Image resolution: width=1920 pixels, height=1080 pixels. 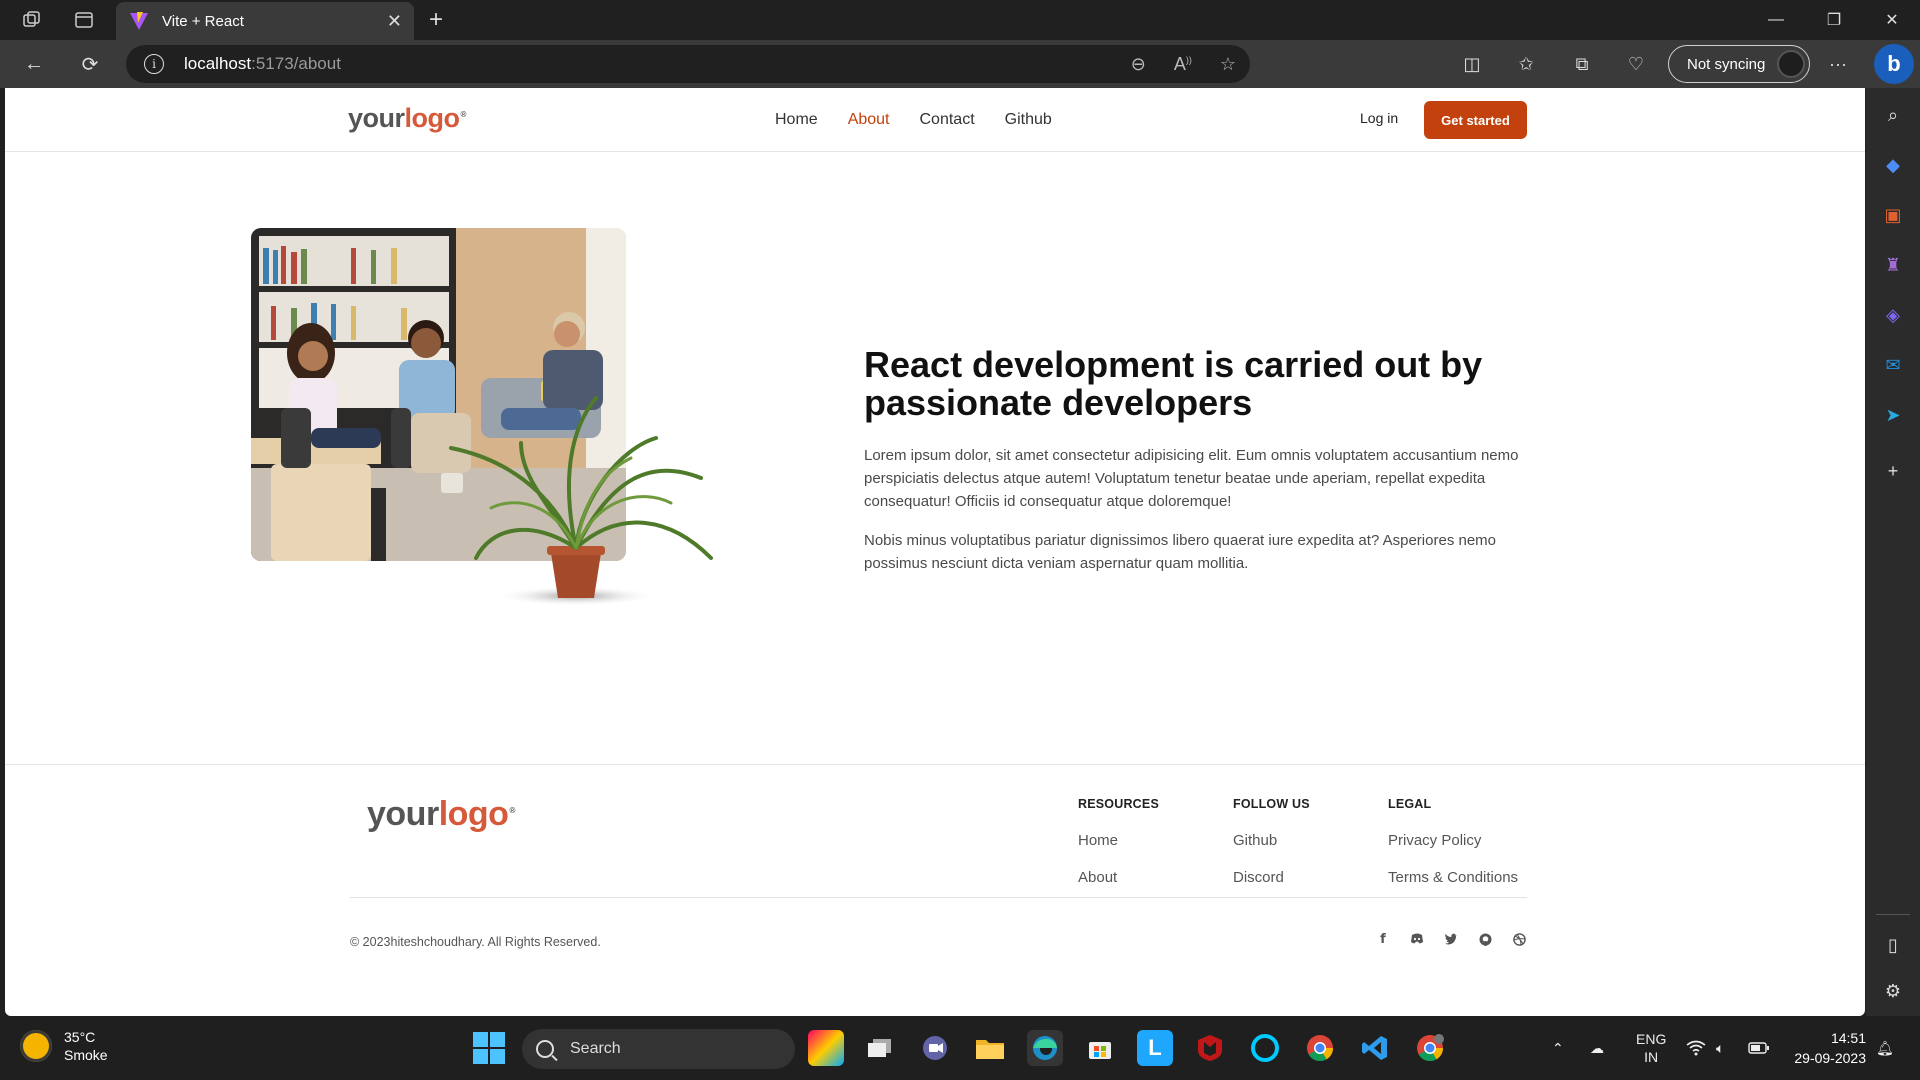 What do you see at coordinates (1138, 64) in the screenshot?
I see `zoom-icon: ⊖` at bounding box center [1138, 64].